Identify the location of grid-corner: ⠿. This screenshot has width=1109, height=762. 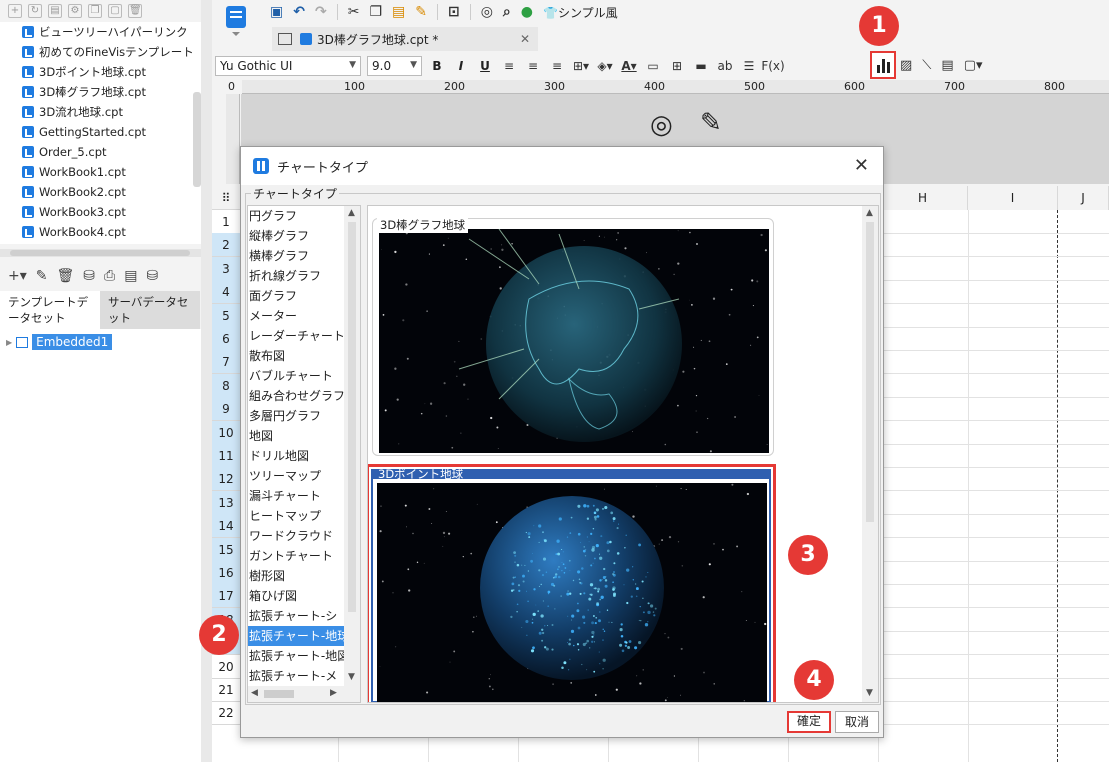
(226, 198).